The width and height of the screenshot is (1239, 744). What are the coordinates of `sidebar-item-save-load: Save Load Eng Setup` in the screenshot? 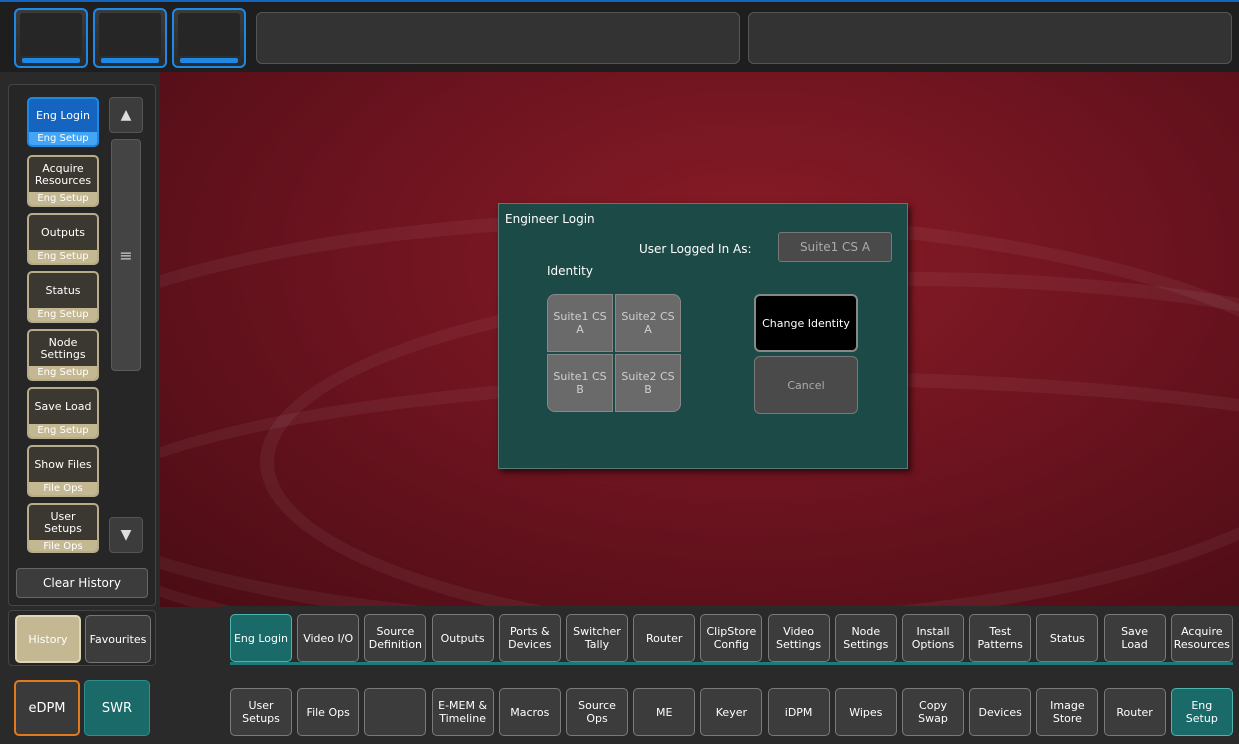 It's located at (63, 413).